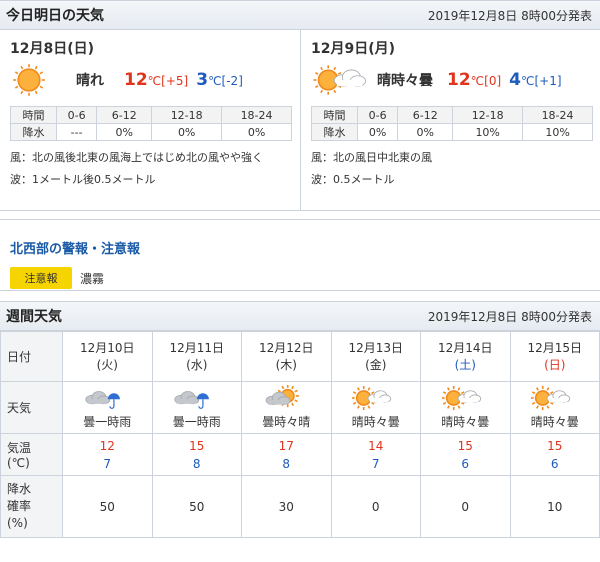  Describe the element at coordinates (286, 454) in the screenshot. I see `week-temp-cell: 17 8` at that location.